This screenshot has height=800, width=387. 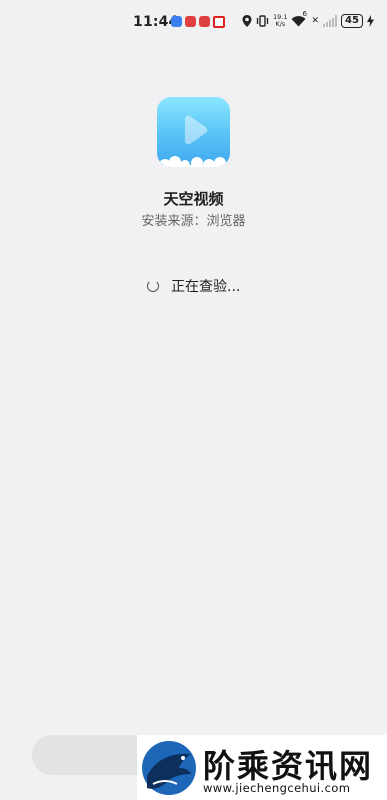 What do you see at coordinates (304, 14) in the screenshot?
I see `network-type-label: 6` at bounding box center [304, 14].